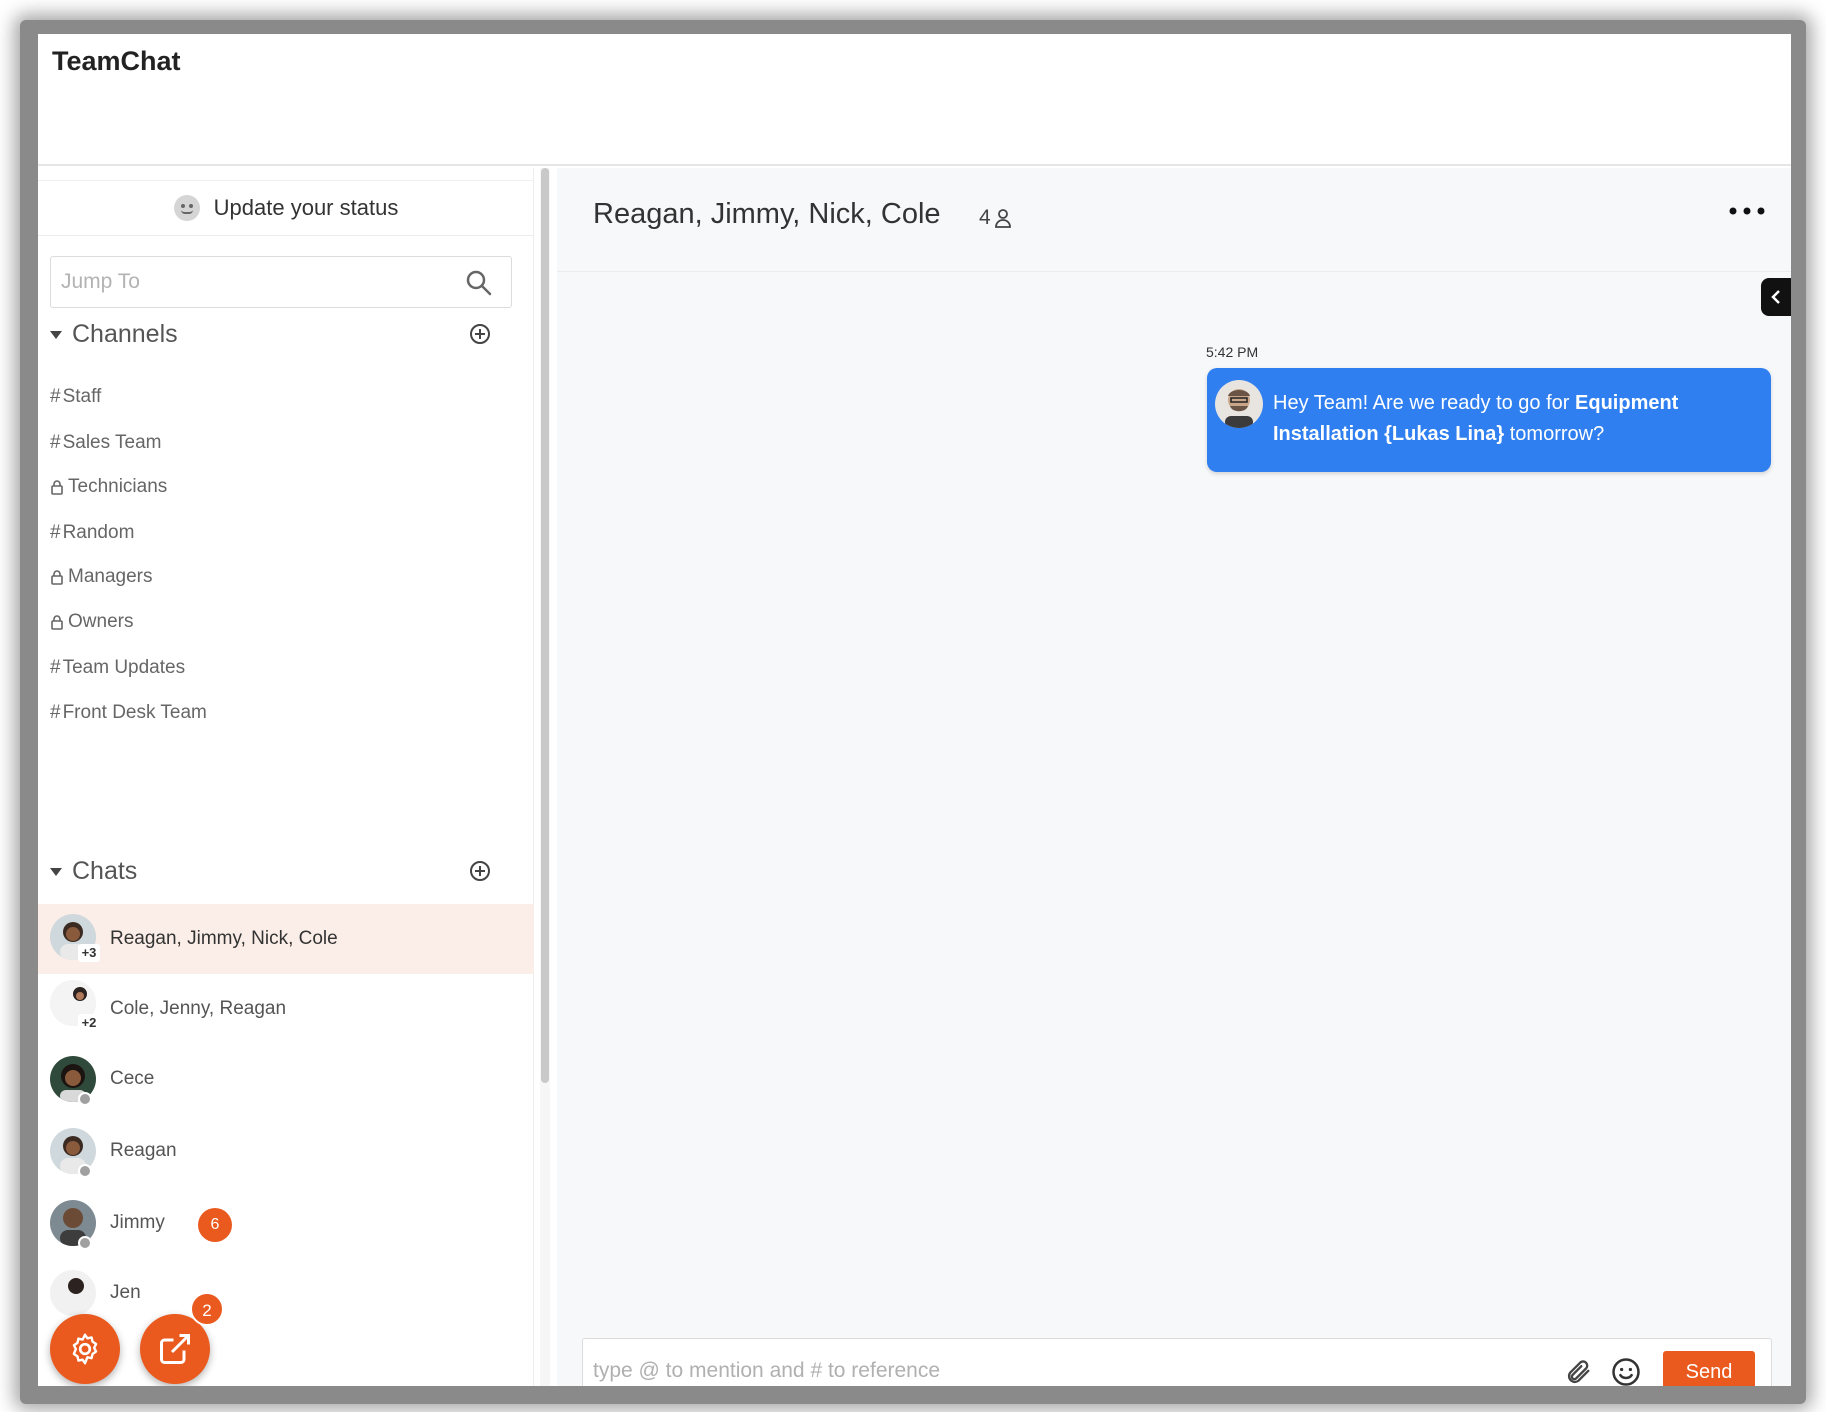 The image size is (1826, 1412). Describe the element at coordinates (281, 334) in the screenshot. I see `channels-section-header: Channels` at that location.